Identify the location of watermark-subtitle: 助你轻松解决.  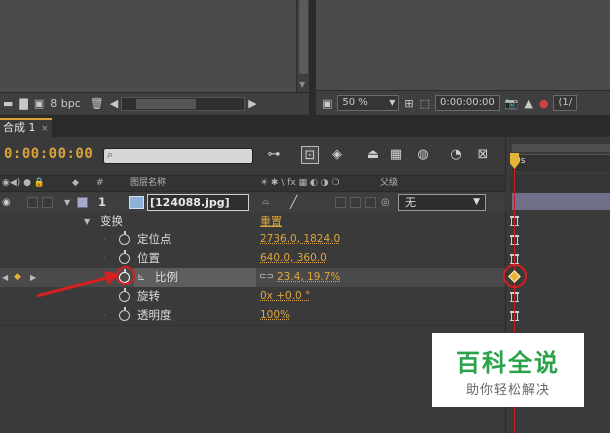
(507, 390).